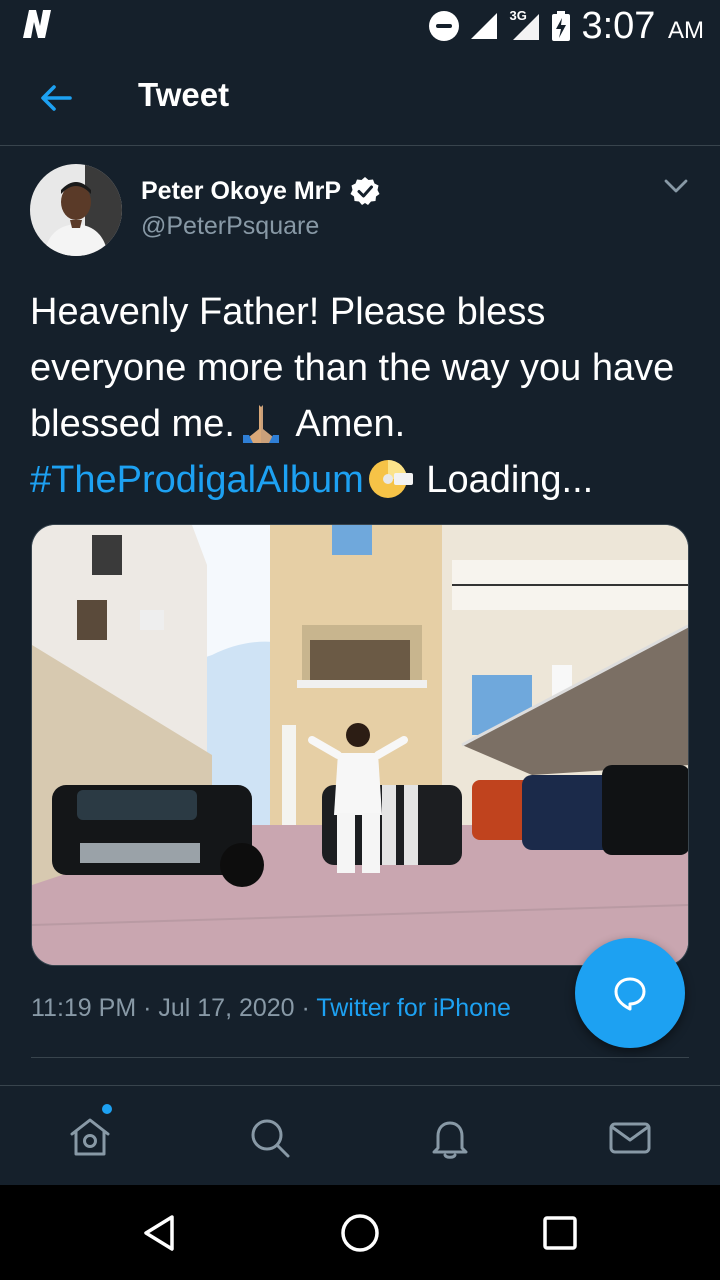  Describe the element at coordinates (560, 1233) in the screenshot. I see `recents-square-icon` at that location.